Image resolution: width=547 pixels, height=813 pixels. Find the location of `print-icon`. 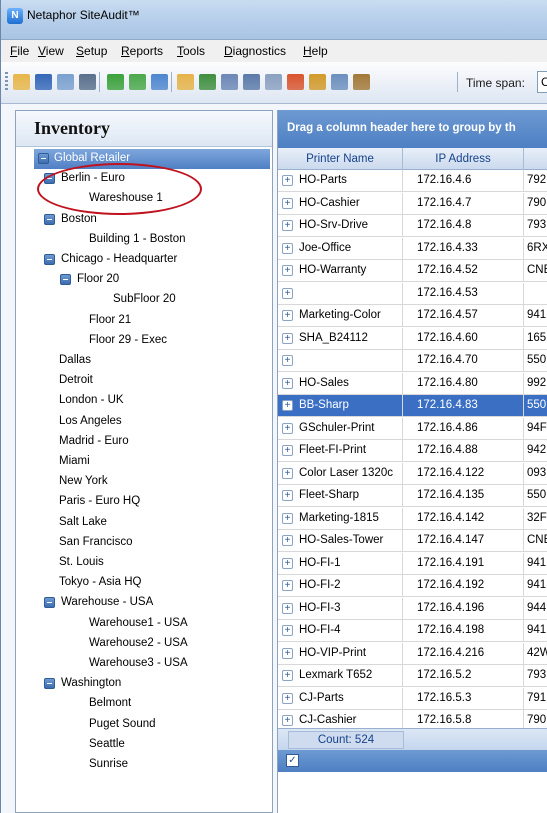

print-icon is located at coordinates (87, 82).